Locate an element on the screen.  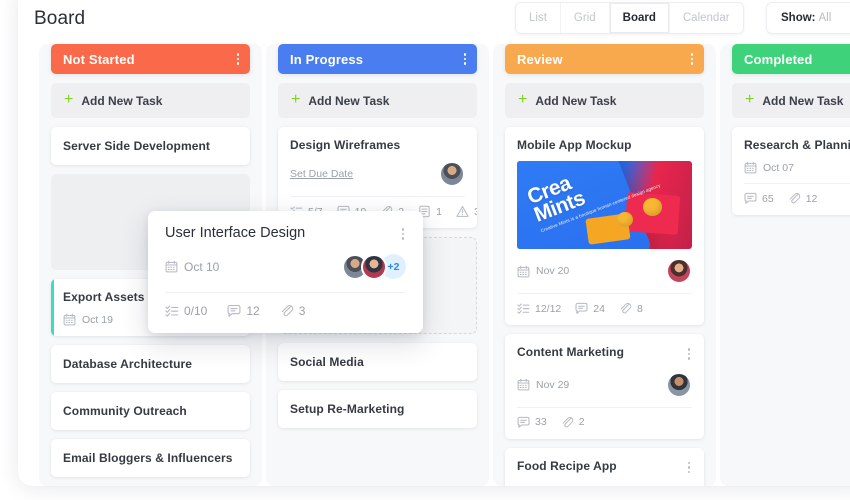
warning-icon is located at coordinates (462, 211).